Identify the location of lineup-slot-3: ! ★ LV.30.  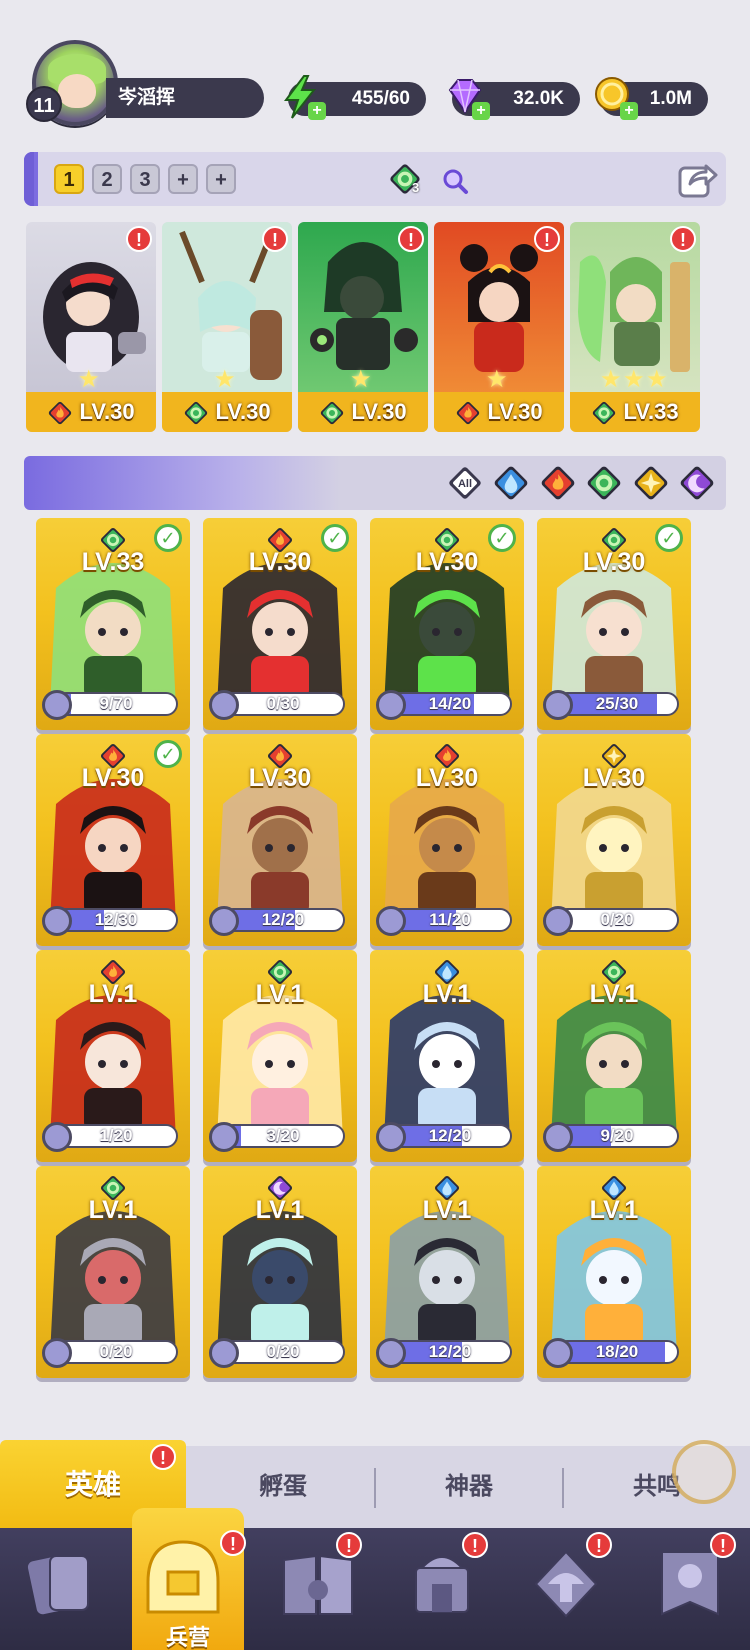
(363, 327).